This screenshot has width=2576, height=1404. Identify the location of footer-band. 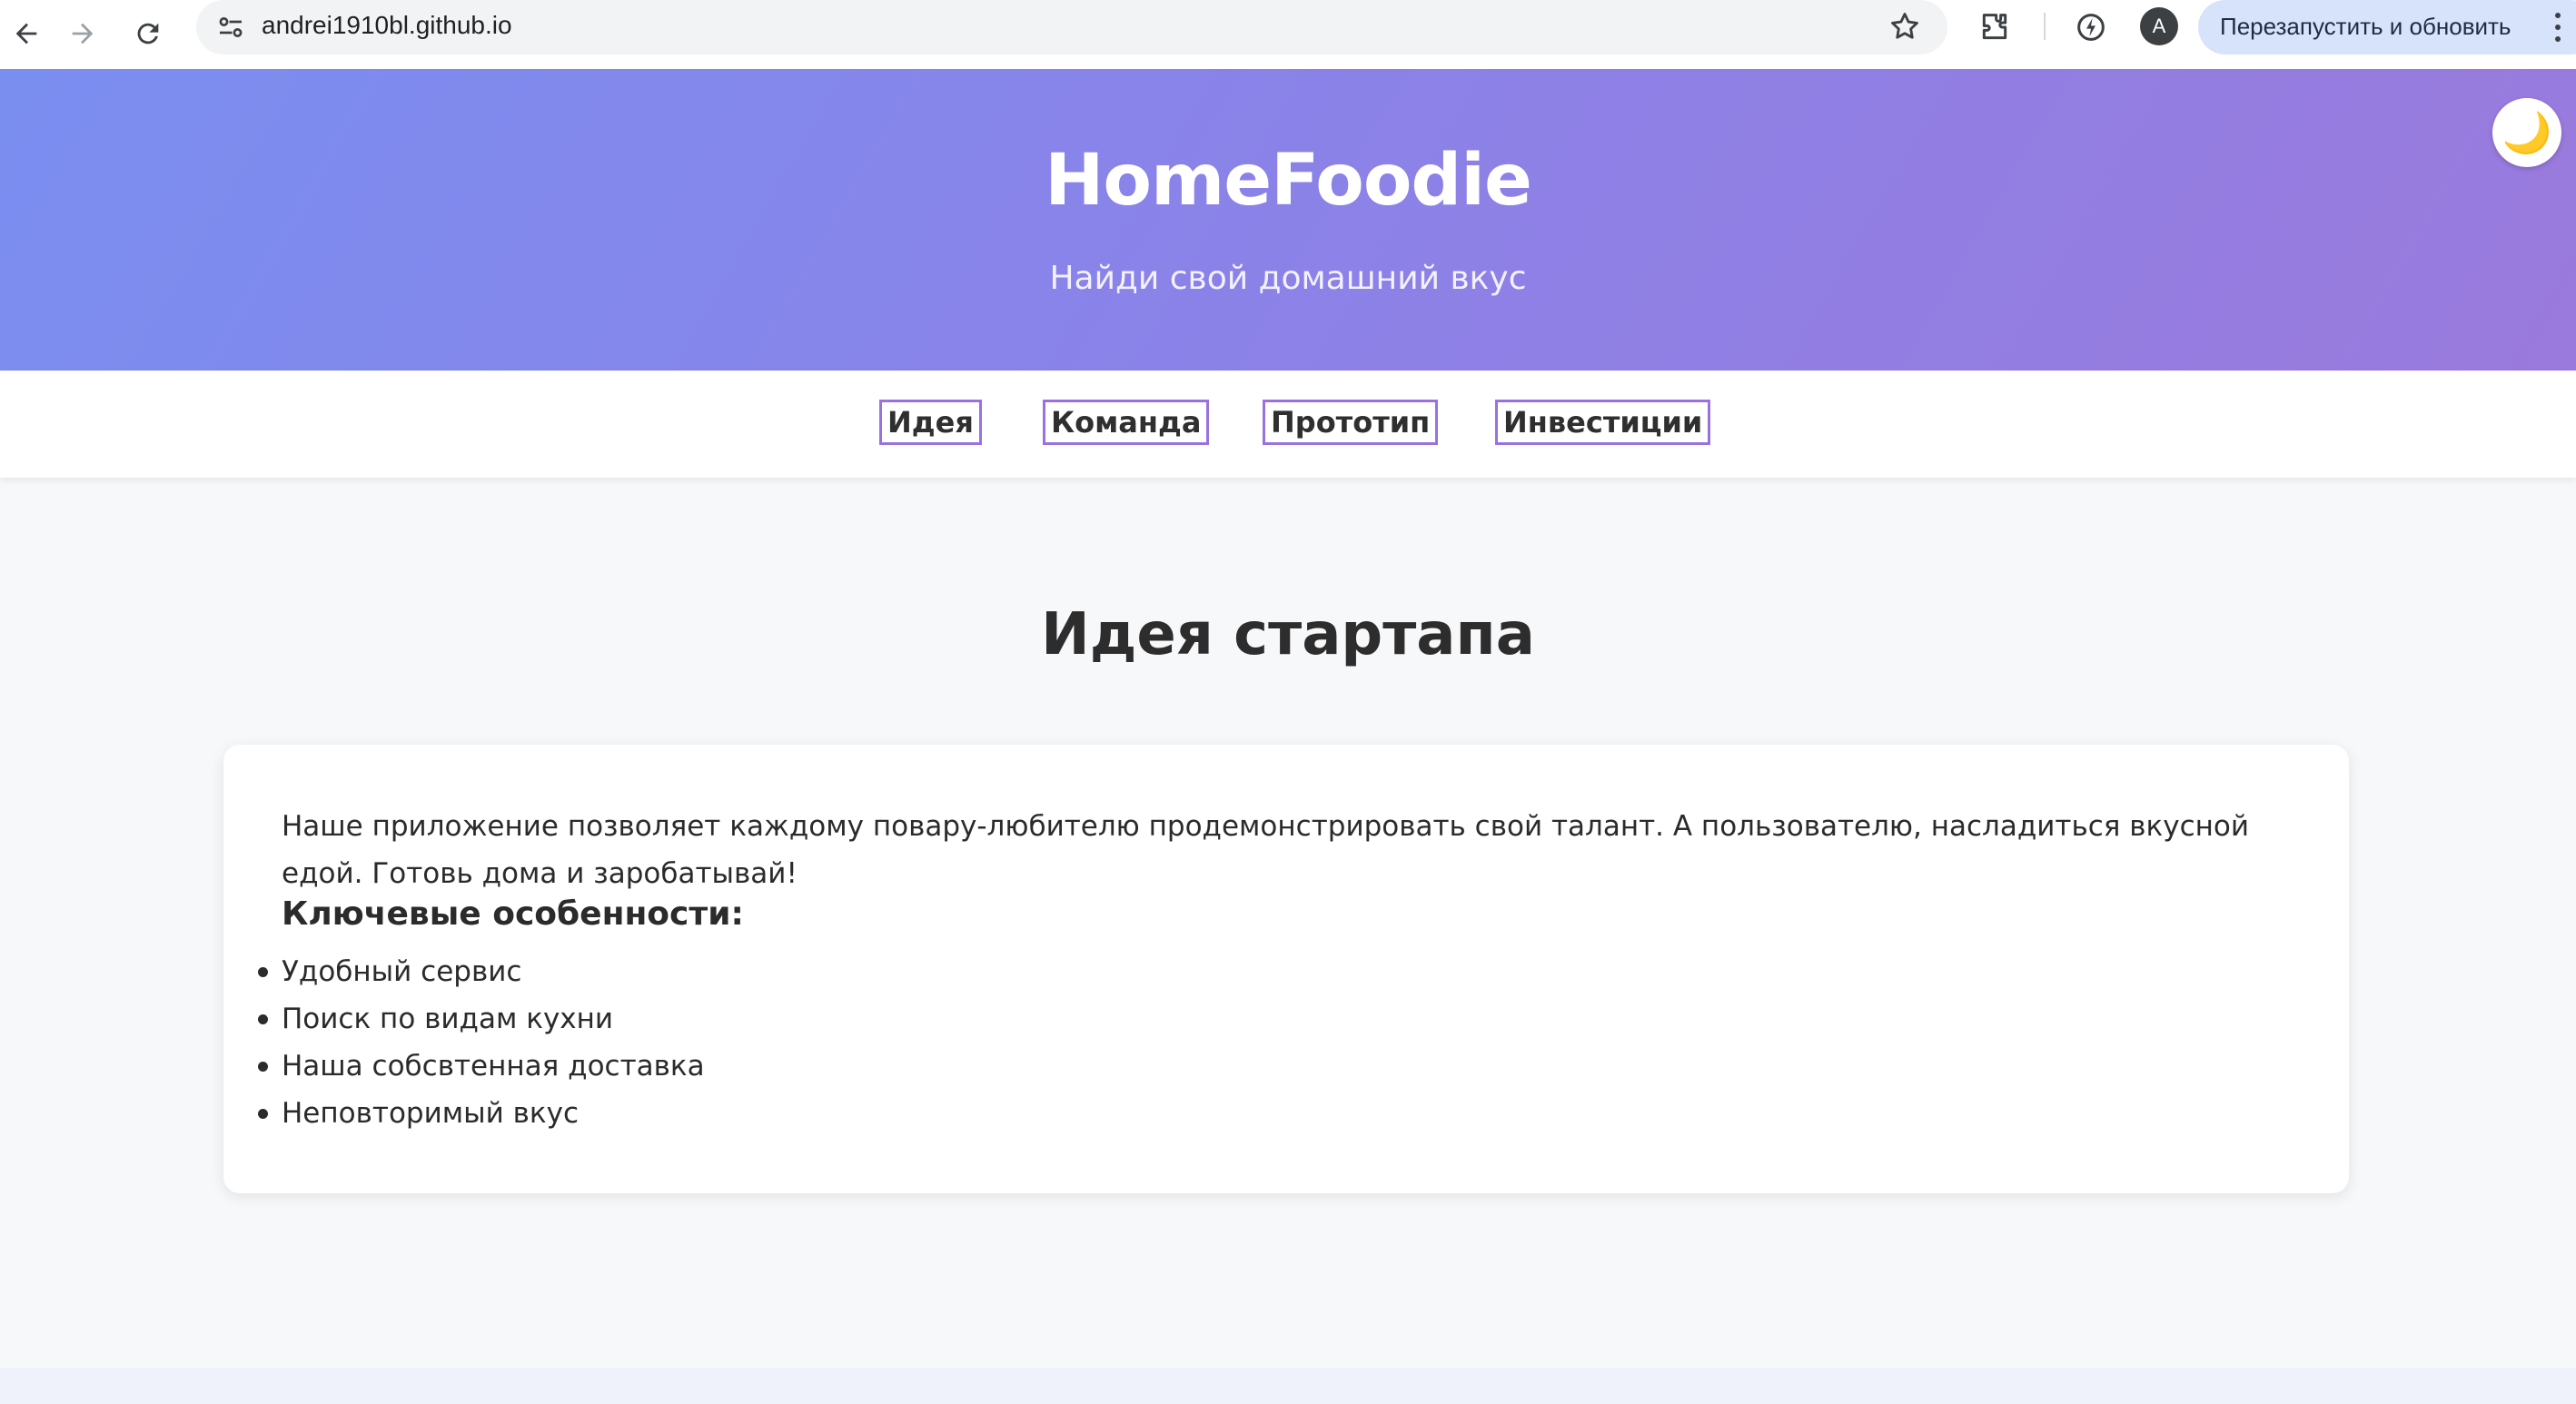
(1288, 1386).